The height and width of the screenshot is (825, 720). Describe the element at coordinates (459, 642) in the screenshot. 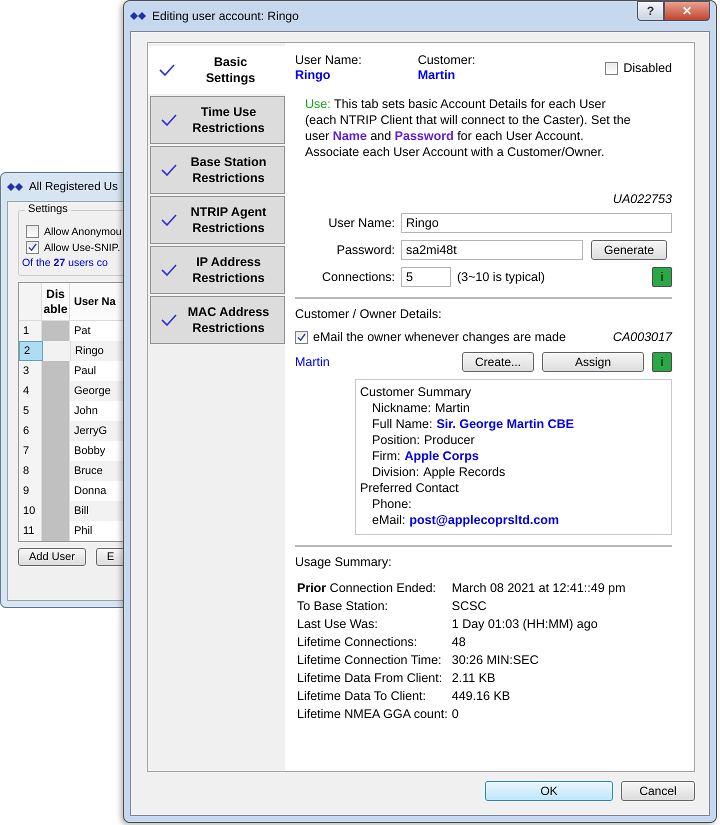

I see `usage-value: 48` at that location.